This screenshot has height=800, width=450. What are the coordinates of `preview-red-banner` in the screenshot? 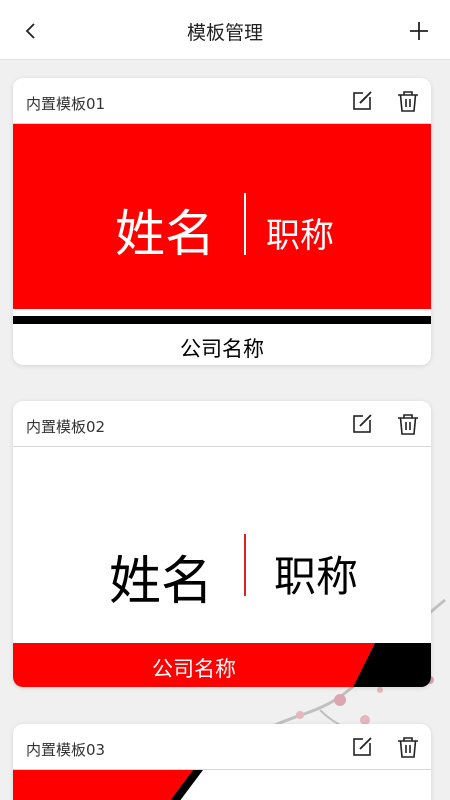 It's located at (108, 785).